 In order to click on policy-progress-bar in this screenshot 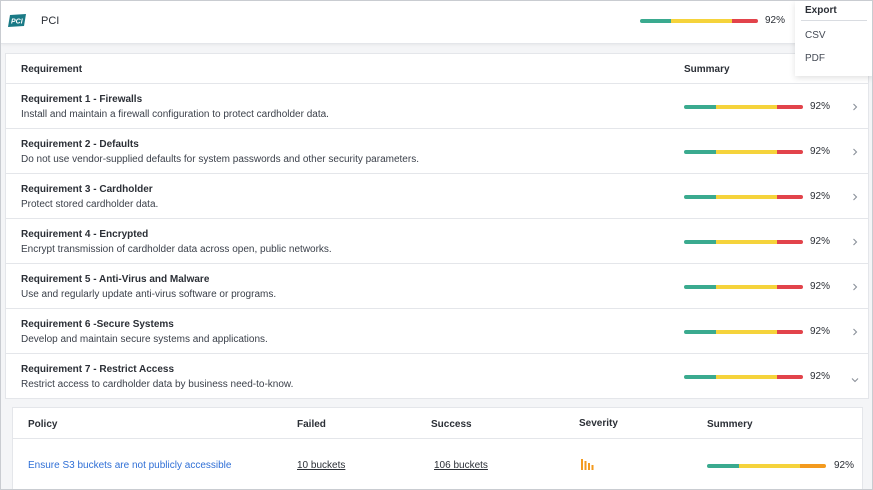, I will do `click(766, 466)`.